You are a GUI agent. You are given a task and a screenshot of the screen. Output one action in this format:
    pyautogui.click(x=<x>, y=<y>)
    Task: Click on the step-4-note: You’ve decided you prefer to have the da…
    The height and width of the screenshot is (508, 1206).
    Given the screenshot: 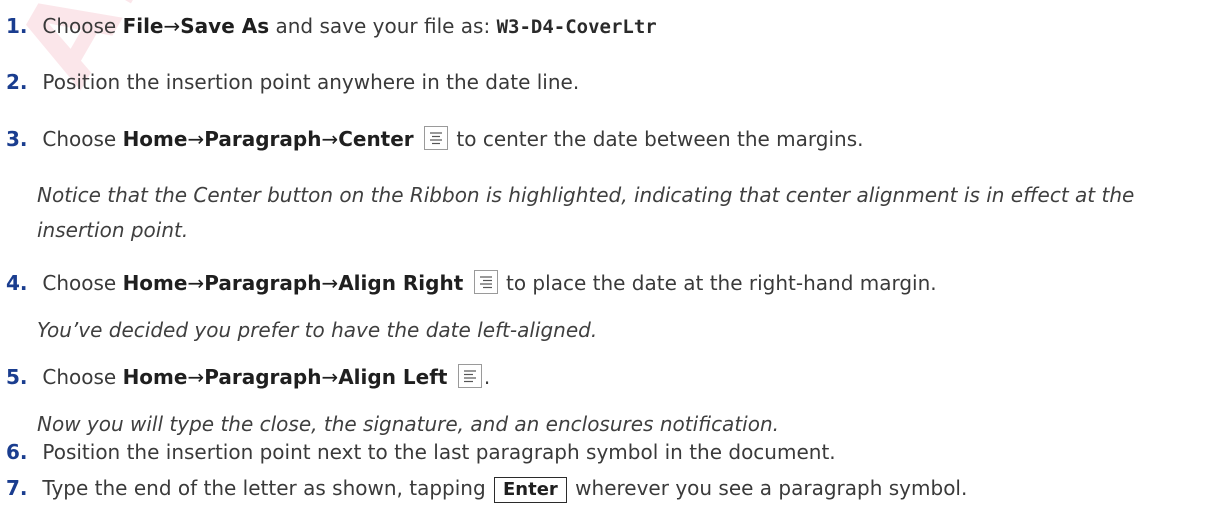 What is the action you would take?
    pyautogui.click(x=317, y=330)
    